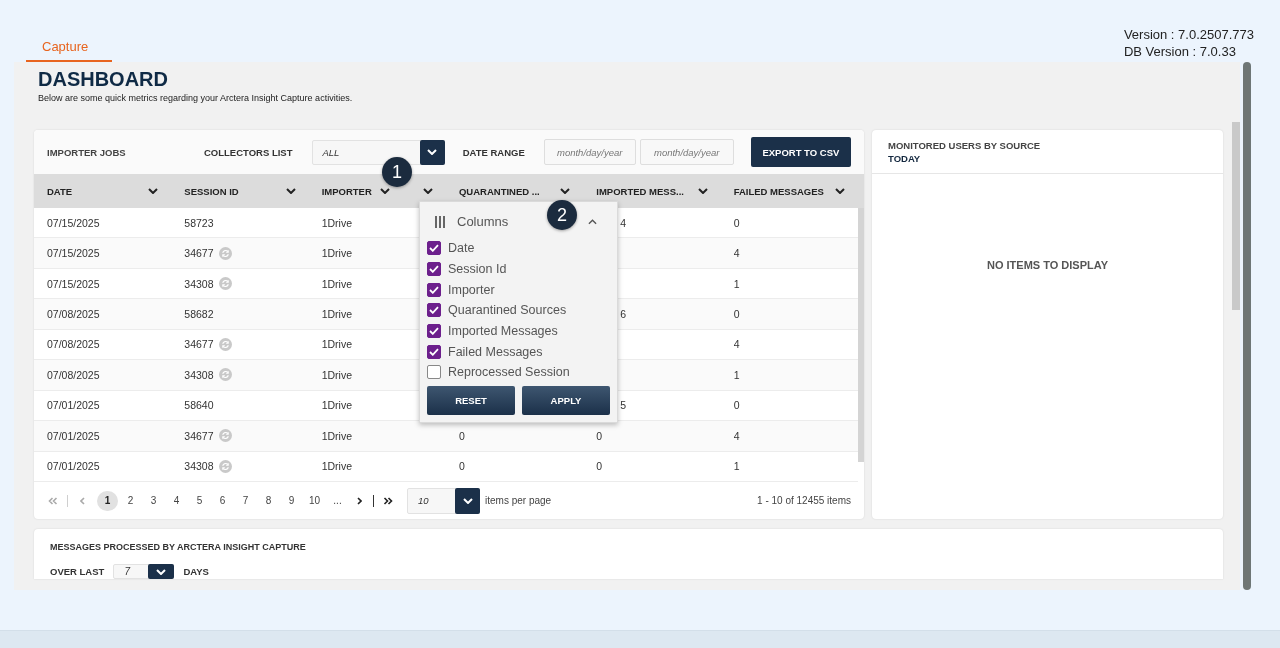 The image size is (1280, 648). I want to click on card-title: MESSAGES PROCESSED BY ARCTERA INSIGHT CAPTURE, so click(178, 547).